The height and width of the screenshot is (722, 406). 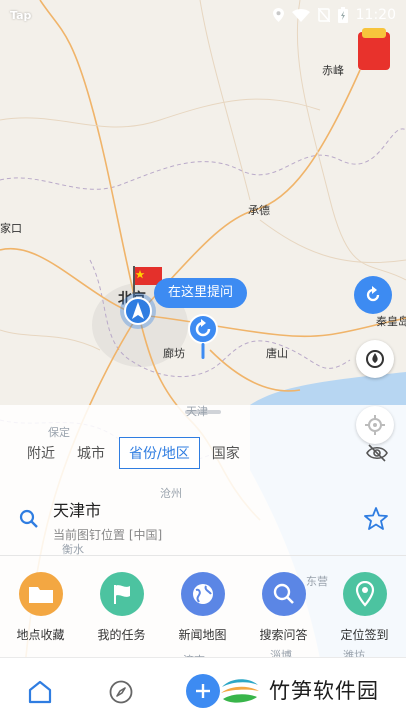 What do you see at coordinates (121, 635) in the screenshot?
I see `action-label: 我的任务` at bounding box center [121, 635].